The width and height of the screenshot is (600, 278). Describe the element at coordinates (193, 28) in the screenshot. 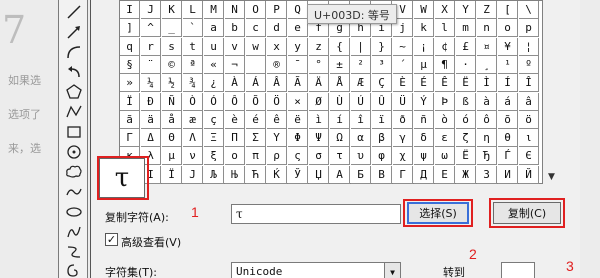

I see `char-cell: `` at that location.